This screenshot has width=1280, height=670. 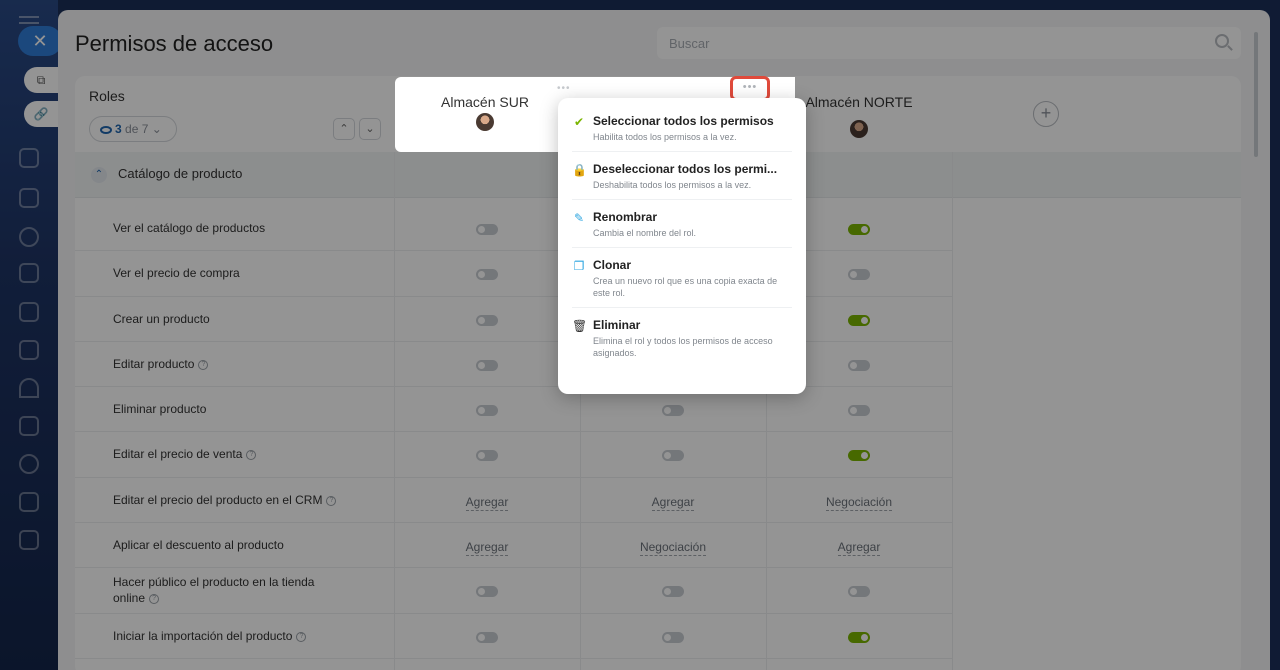 What do you see at coordinates (617, 325) in the screenshot?
I see `menu-item-title: Eliminar` at bounding box center [617, 325].